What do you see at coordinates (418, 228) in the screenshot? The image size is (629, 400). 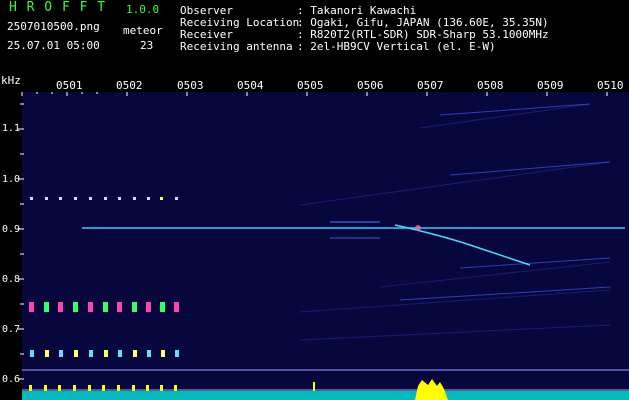 I see `signal-peak` at bounding box center [418, 228].